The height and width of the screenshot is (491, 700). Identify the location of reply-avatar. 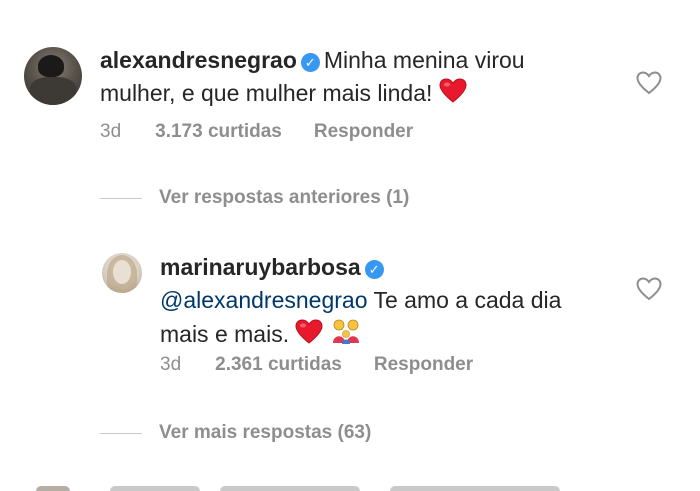
(122, 273).